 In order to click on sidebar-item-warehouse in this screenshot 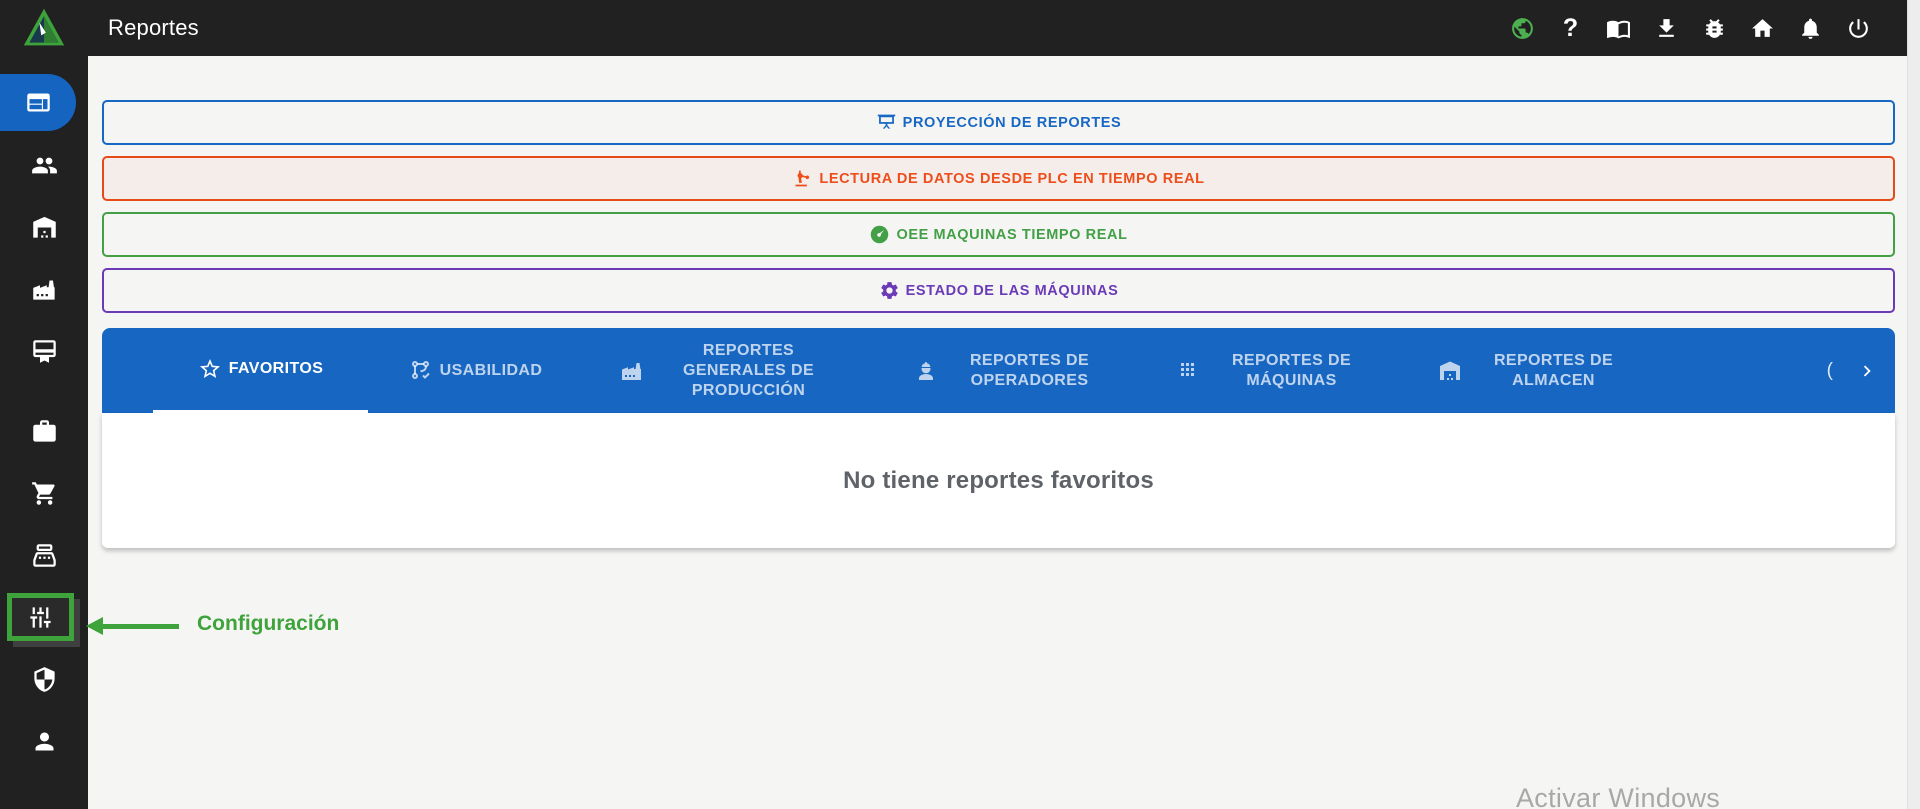, I will do `click(44, 227)`.